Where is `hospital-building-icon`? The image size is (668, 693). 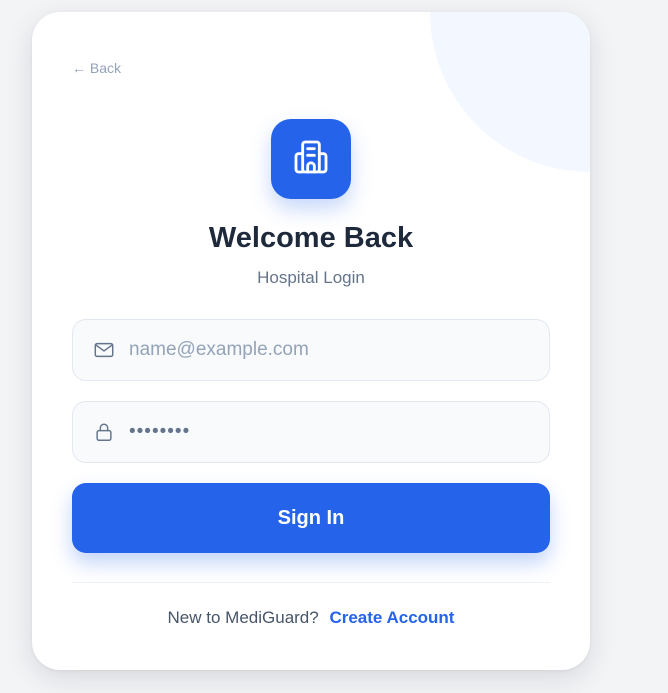
hospital-building-icon is located at coordinates (311, 159).